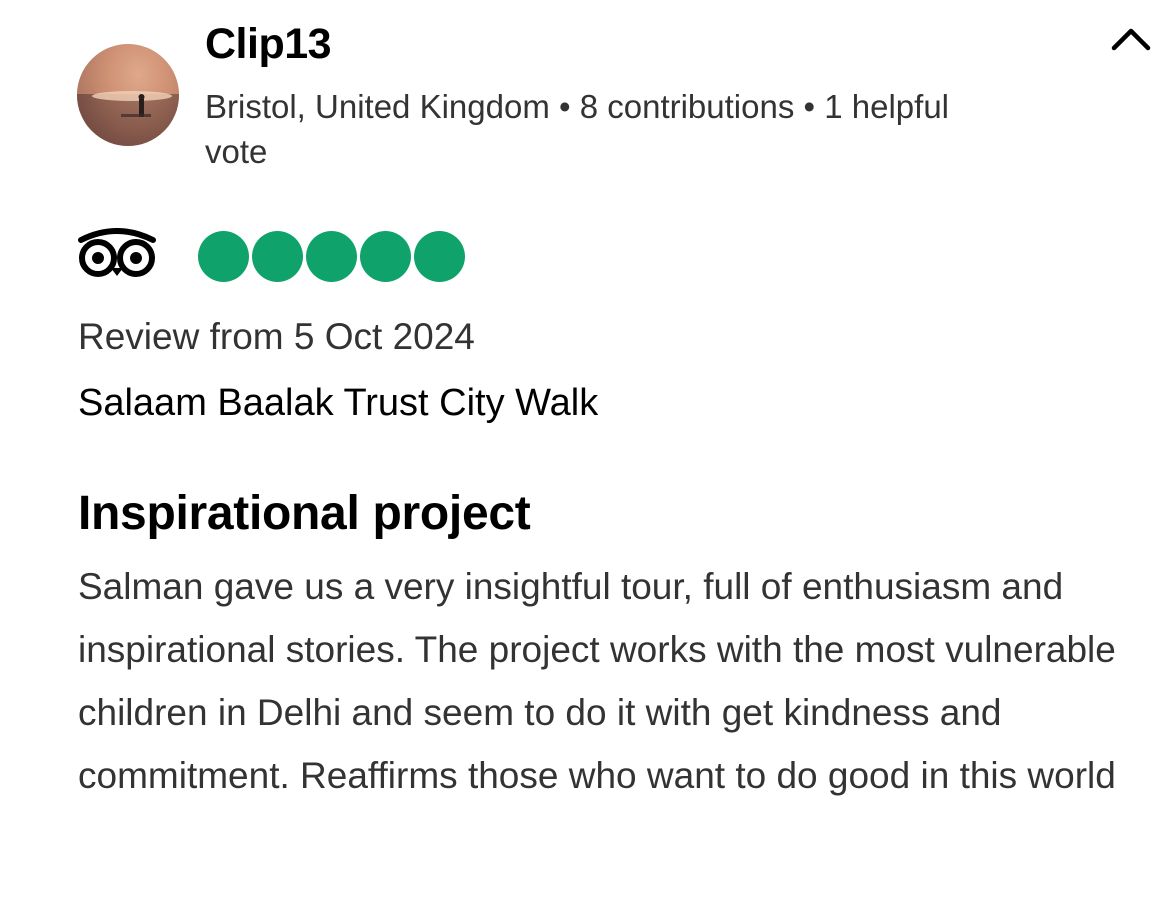  What do you see at coordinates (338, 403) in the screenshot?
I see `review-activity-link: Salaam Baalak Trust City Walk` at bounding box center [338, 403].